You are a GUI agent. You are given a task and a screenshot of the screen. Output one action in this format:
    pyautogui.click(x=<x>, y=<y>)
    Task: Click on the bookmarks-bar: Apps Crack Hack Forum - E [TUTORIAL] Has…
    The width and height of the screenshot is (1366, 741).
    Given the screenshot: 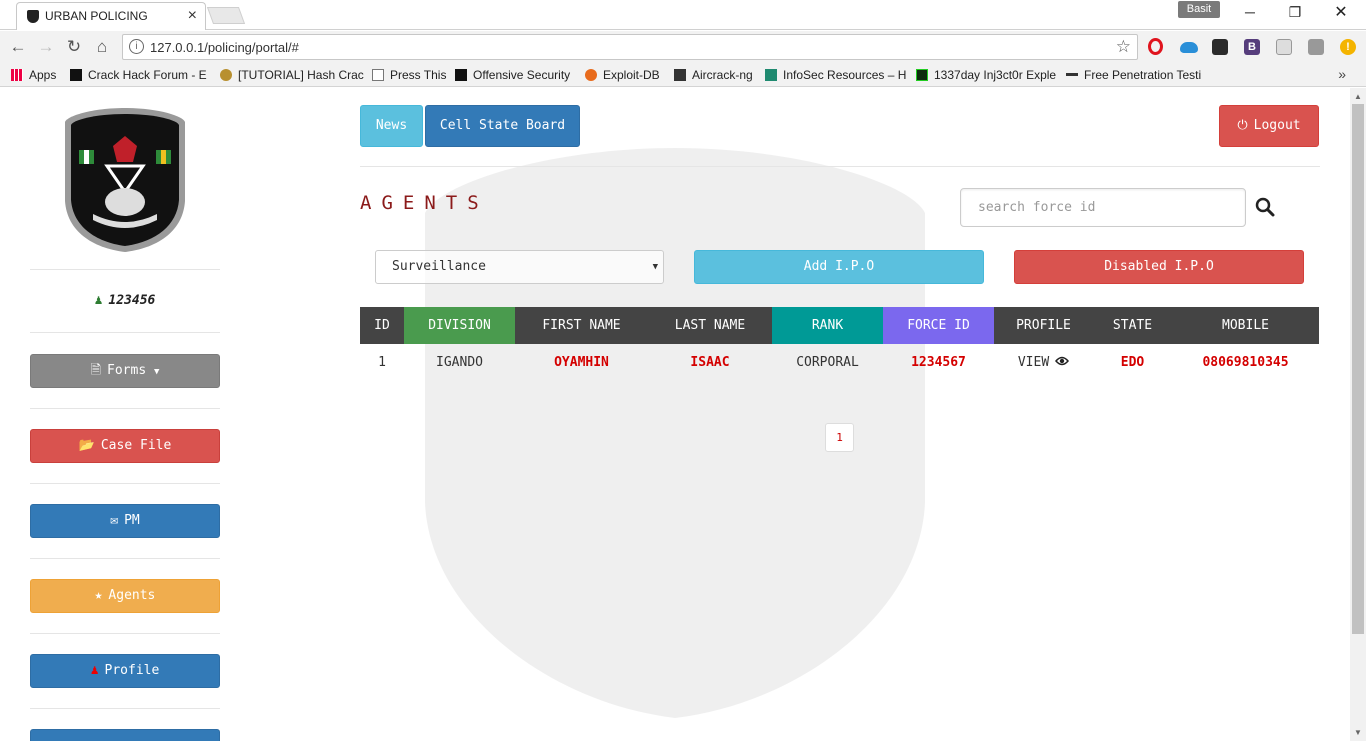 What is the action you would take?
    pyautogui.click(x=683, y=75)
    